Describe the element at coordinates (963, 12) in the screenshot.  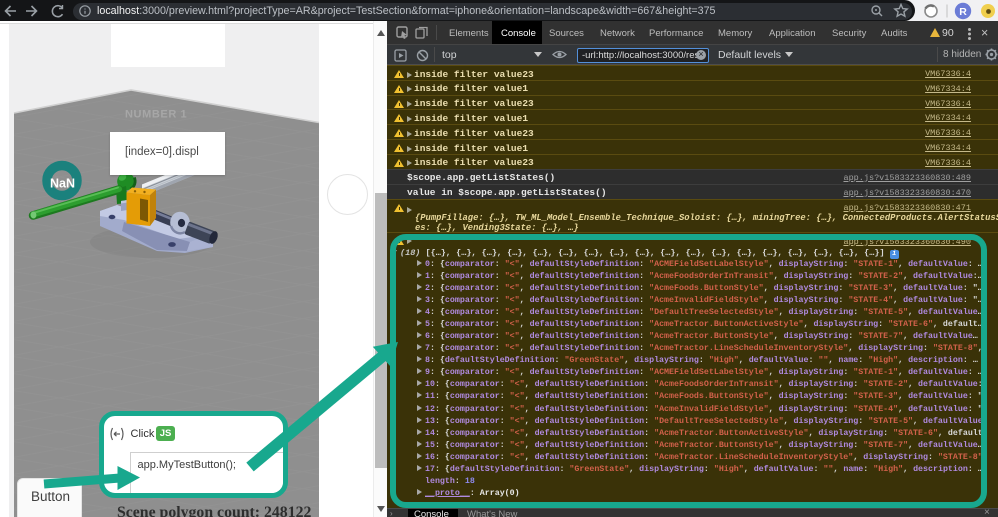
I see `svg-text: R` at that location.